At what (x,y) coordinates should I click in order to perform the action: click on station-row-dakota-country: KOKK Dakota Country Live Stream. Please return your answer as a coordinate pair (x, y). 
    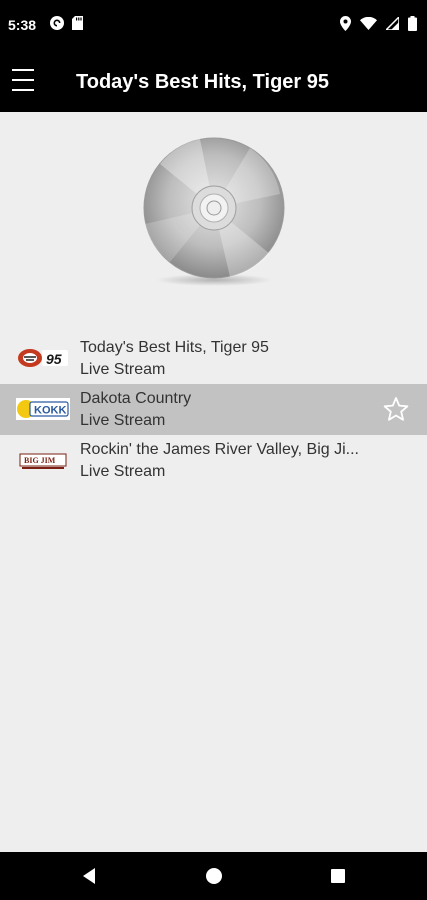
    Looking at the image, I should click on (213, 409).